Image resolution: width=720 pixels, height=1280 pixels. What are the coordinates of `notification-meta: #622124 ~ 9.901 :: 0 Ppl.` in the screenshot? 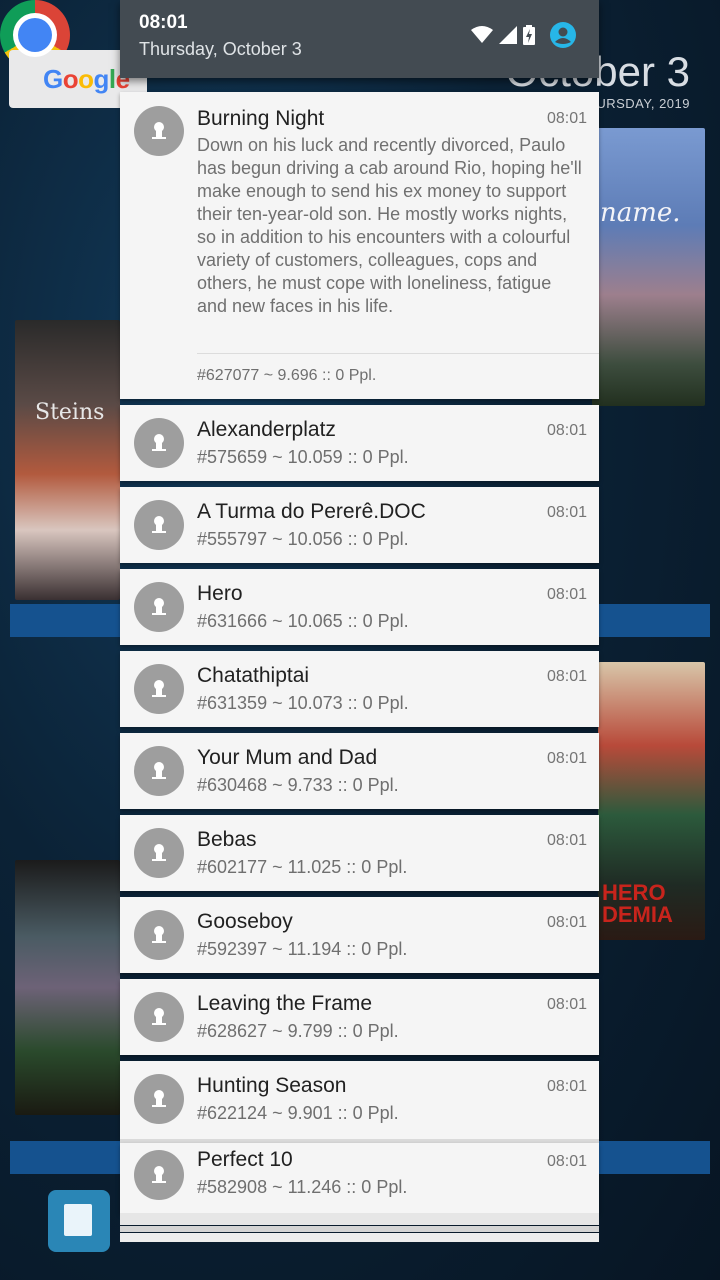 It's located at (298, 1113).